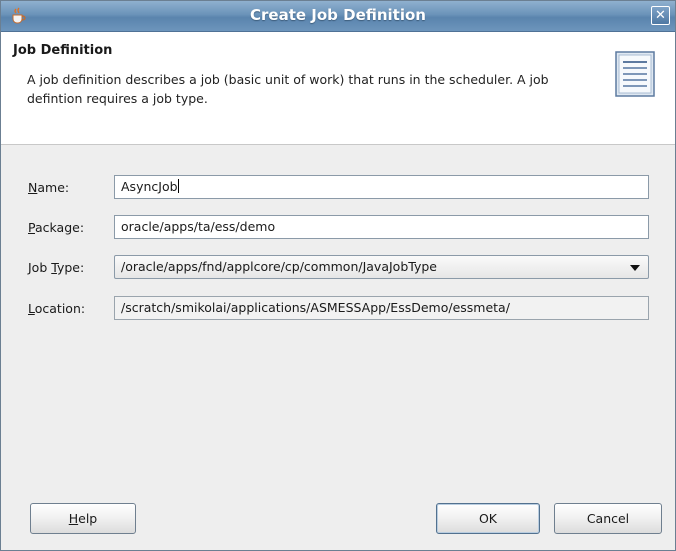 The height and width of the screenshot is (551, 676). Describe the element at coordinates (70, 267) in the screenshot. I see `job-type-label-text: ype:` at that location.